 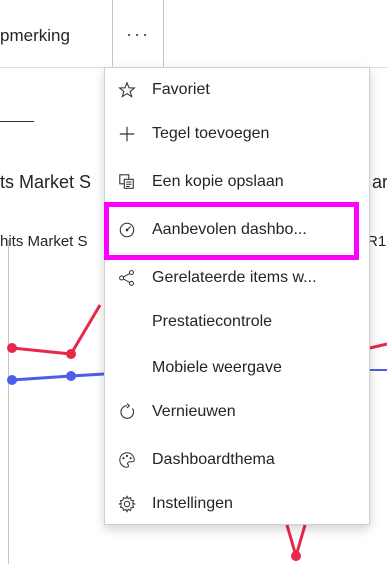 What do you see at coordinates (237, 90) in the screenshot?
I see `menu-item-favoriet: Favoriet` at bounding box center [237, 90].